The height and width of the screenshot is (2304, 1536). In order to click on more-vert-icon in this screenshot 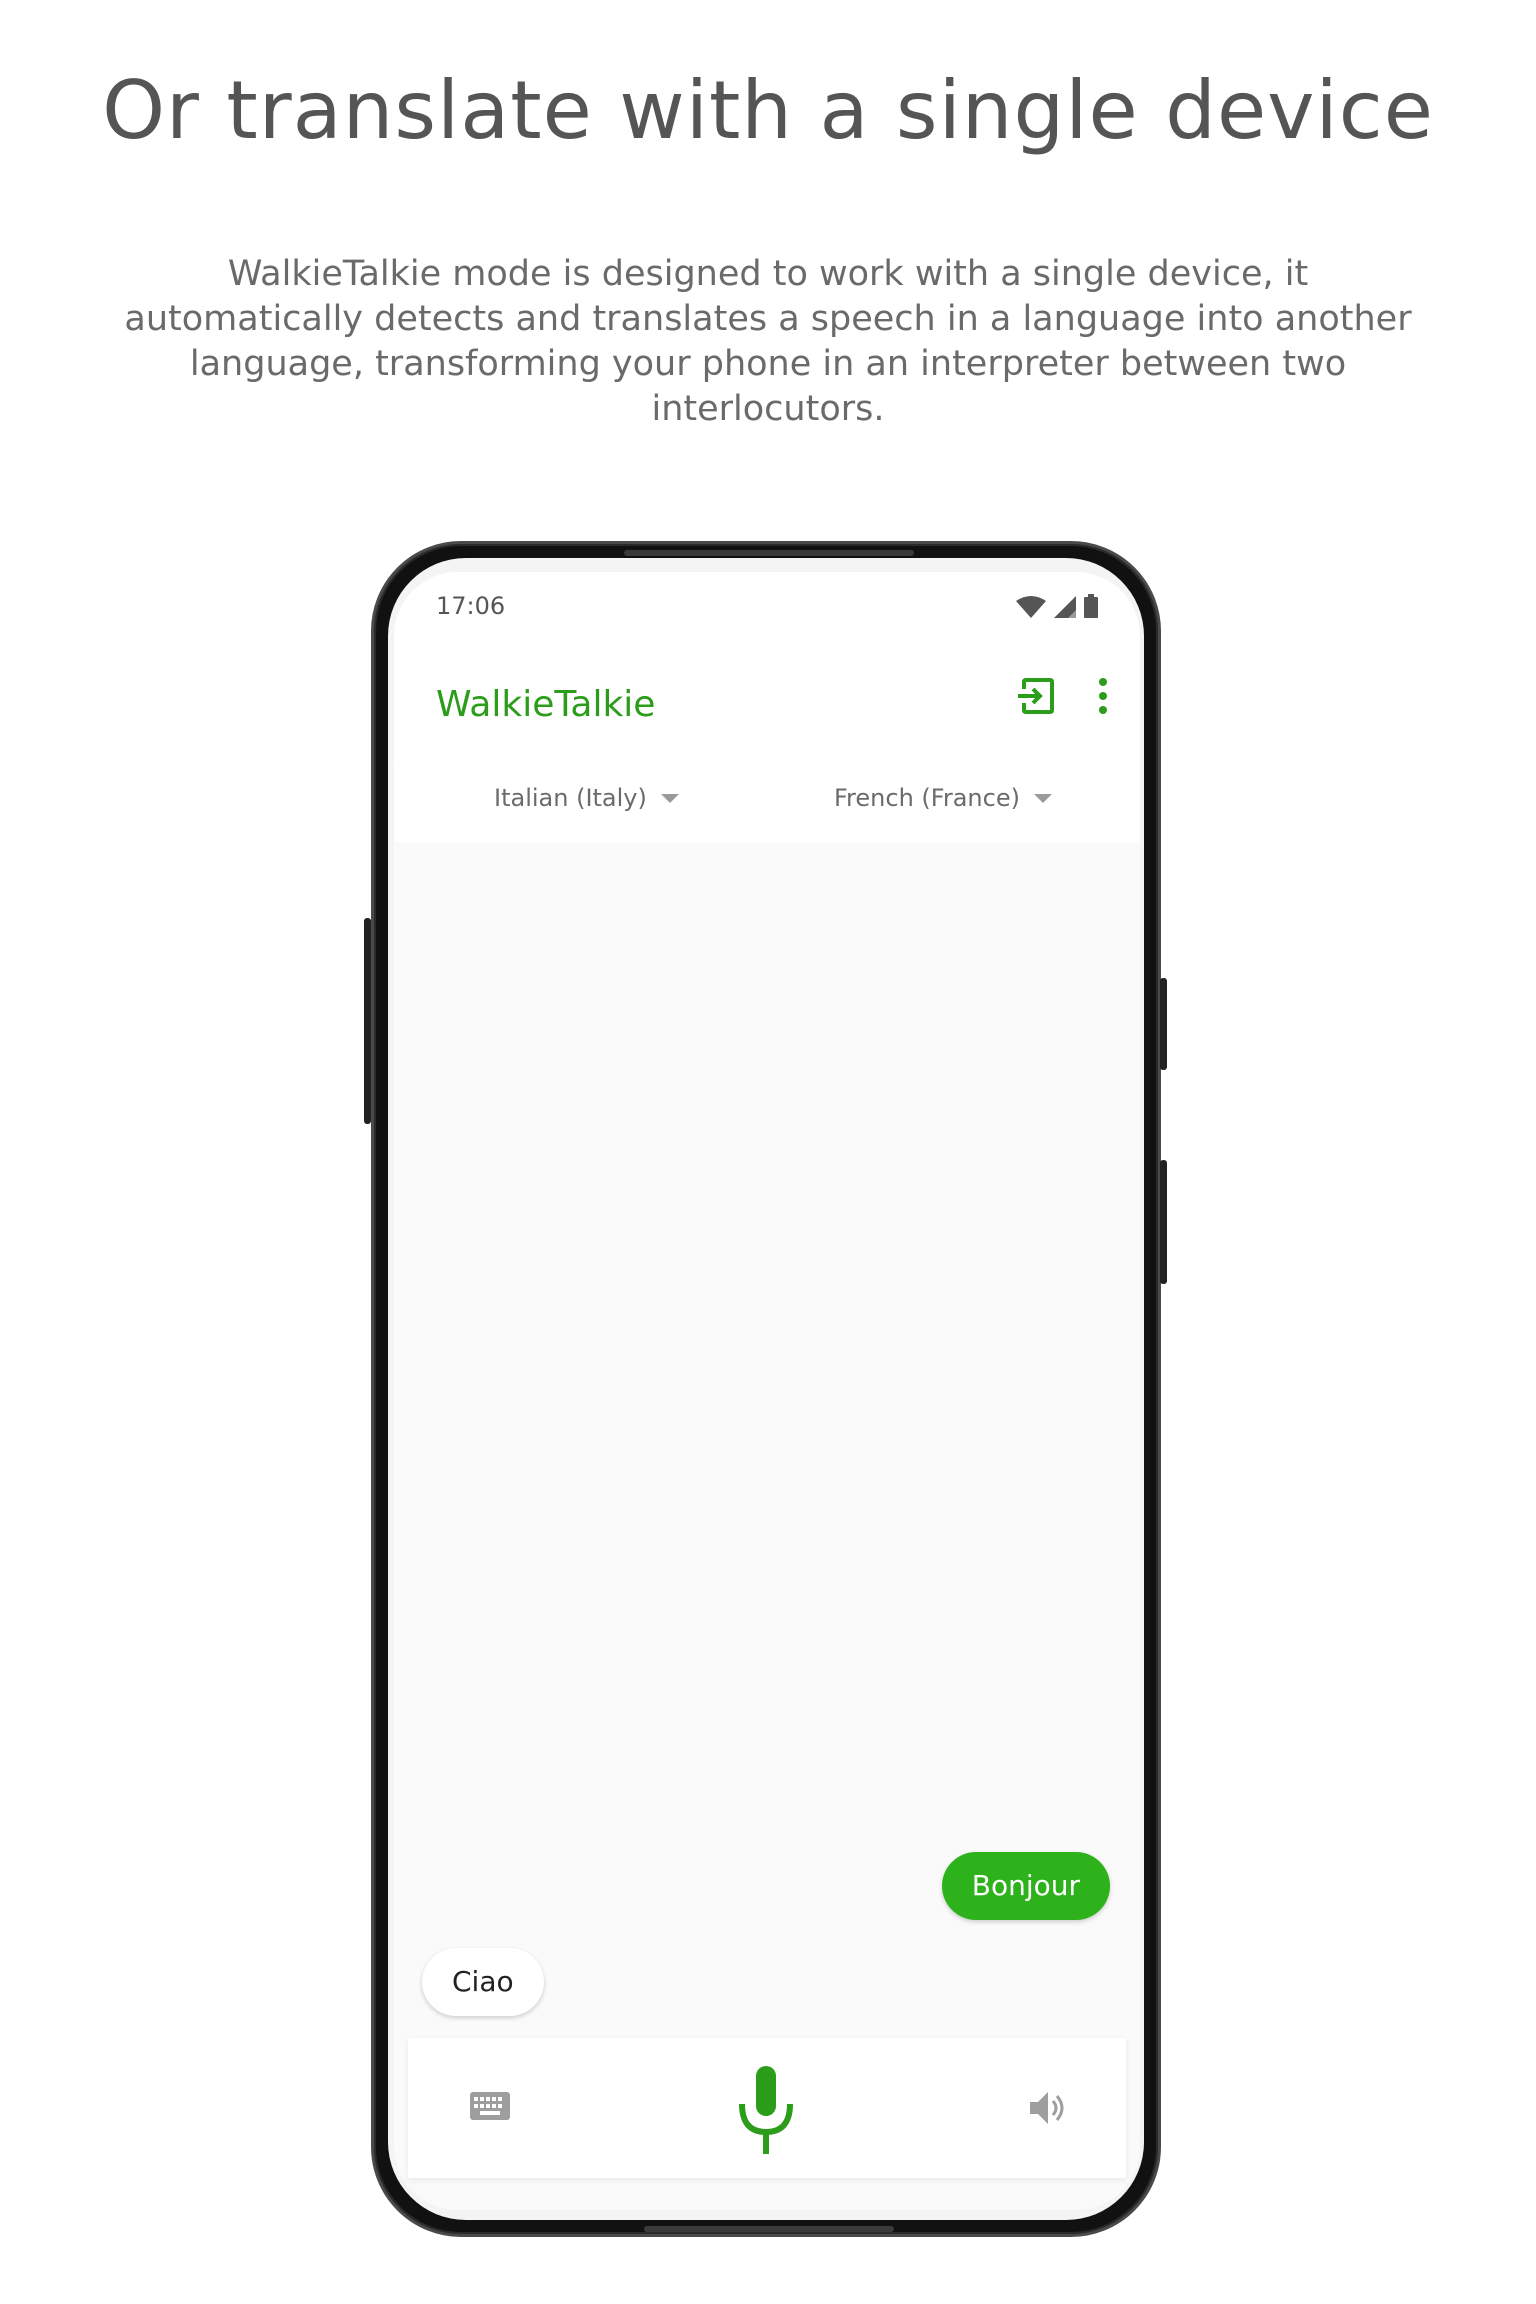, I will do `click(1103, 696)`.